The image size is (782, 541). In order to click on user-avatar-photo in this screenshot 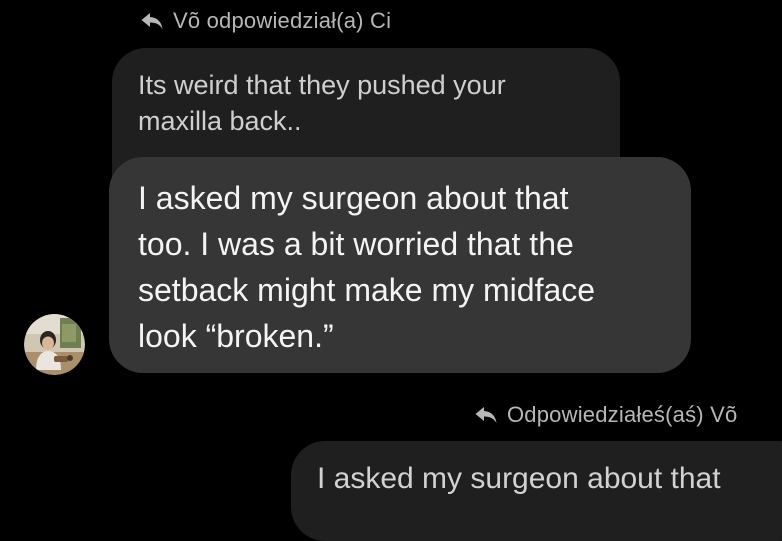, I will do `click(54, 344)`.